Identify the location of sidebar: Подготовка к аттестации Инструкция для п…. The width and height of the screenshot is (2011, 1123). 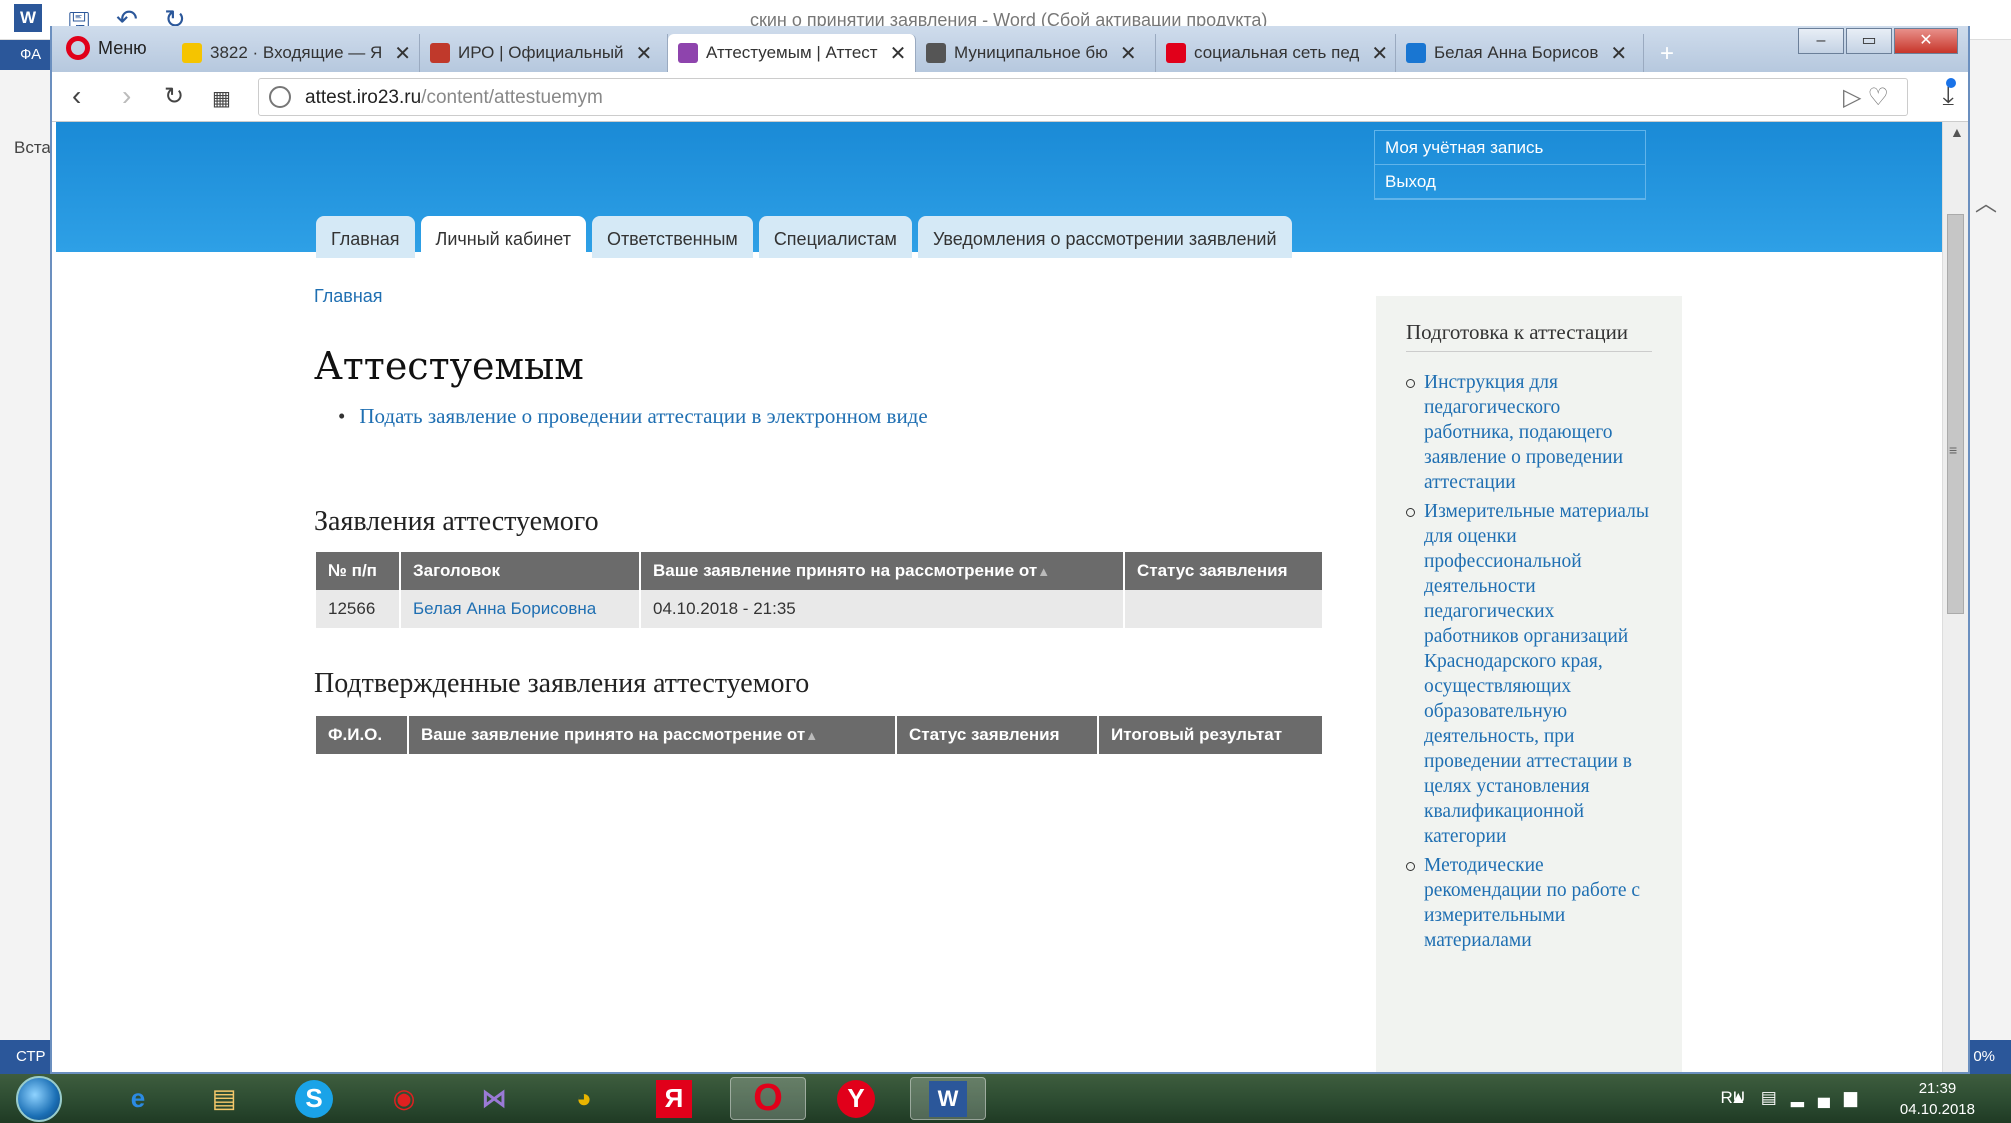
(1529, 684).